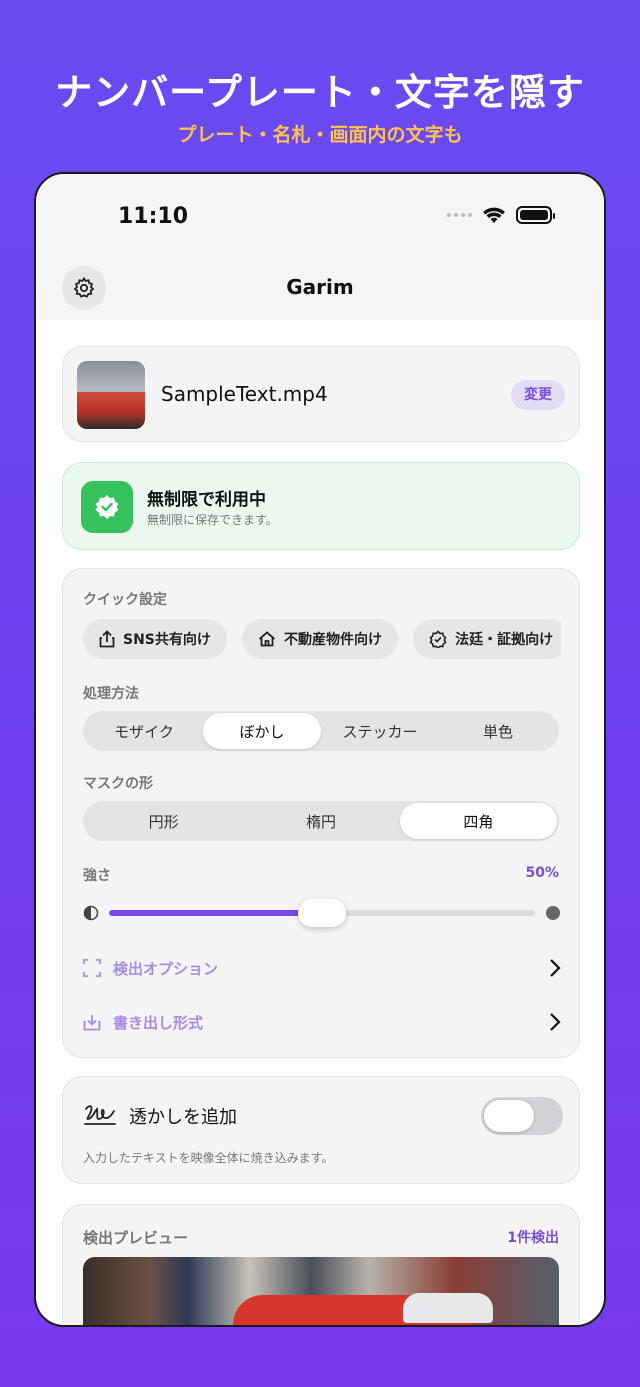 Image resolution: width=640 pixels, height=1387 pixels. I want to click on chip-label: 不動産物件向け, so click(332, 640).